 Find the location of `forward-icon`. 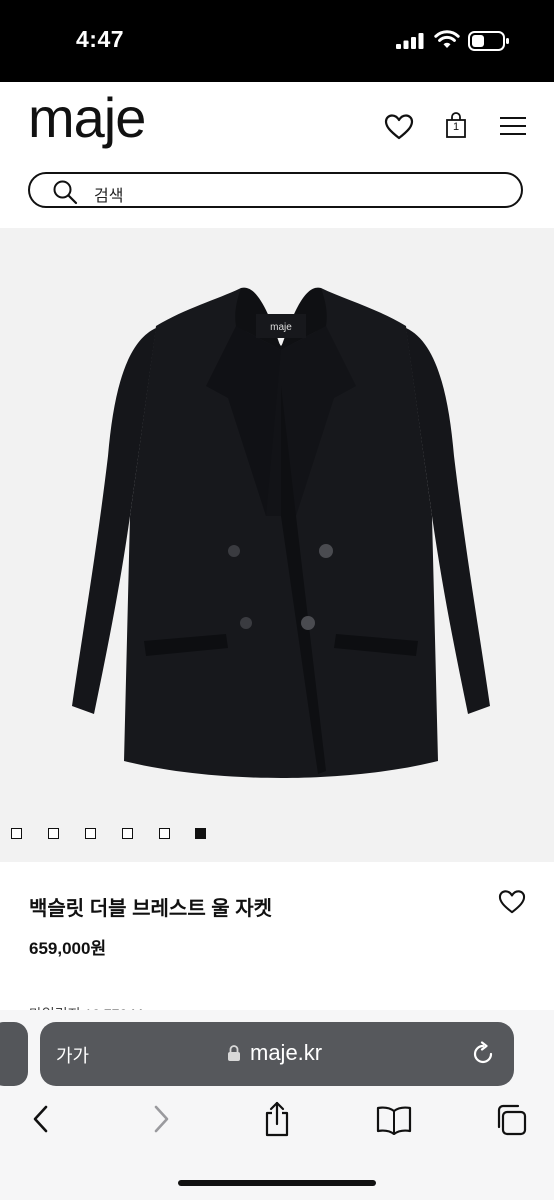

forward-icon is located at coordinates (161, 1119).